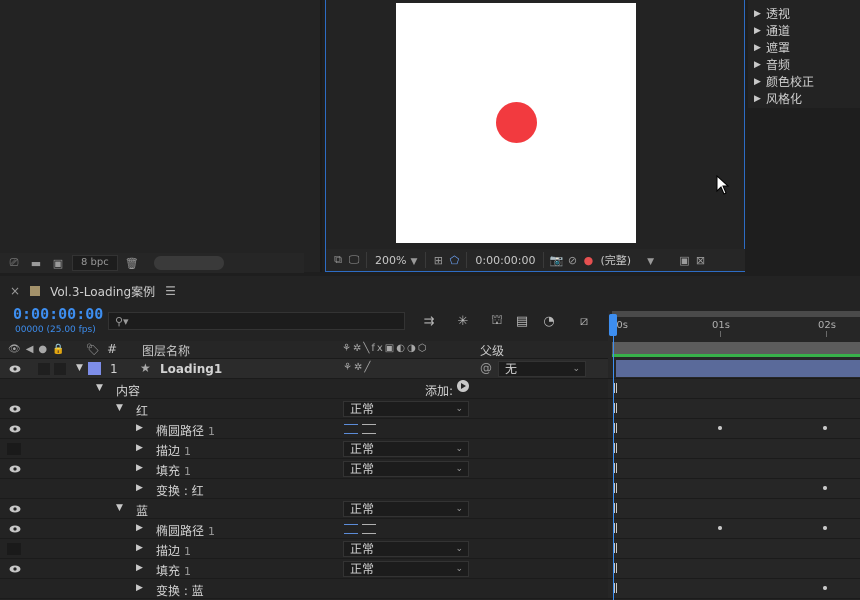 Image resolution: width=860 pixels, height=600 pixels. What do you see at coordinates (516, 122) in the screenshot?
I see `red-circle-shape` at bounding box center [516, 122].